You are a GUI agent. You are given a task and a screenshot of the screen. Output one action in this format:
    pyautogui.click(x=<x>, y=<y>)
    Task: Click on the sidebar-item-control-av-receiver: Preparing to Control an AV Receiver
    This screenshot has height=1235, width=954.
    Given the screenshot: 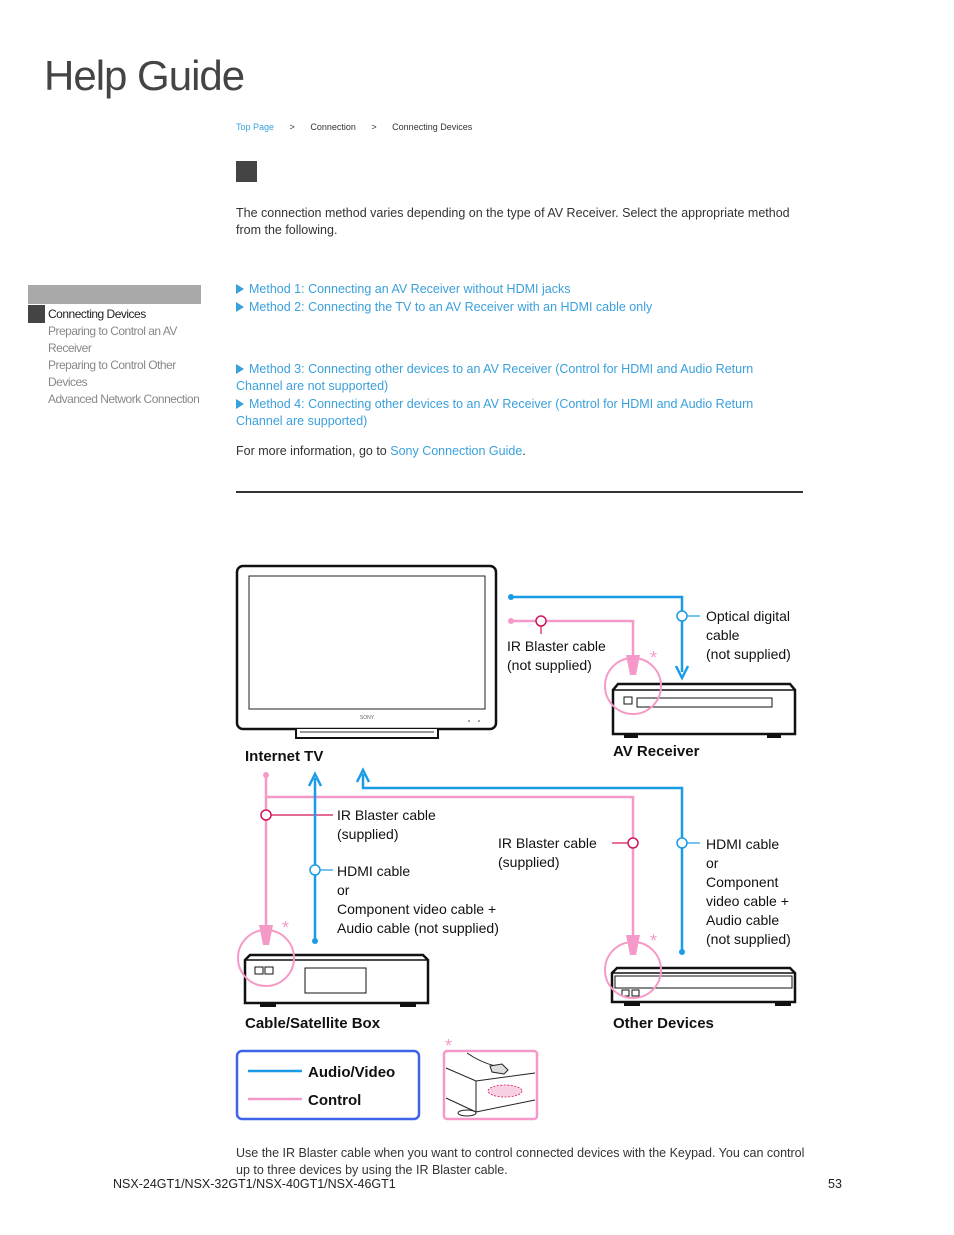 What is the action you would take?
    pyautogui.click(x=128, y=340)
    